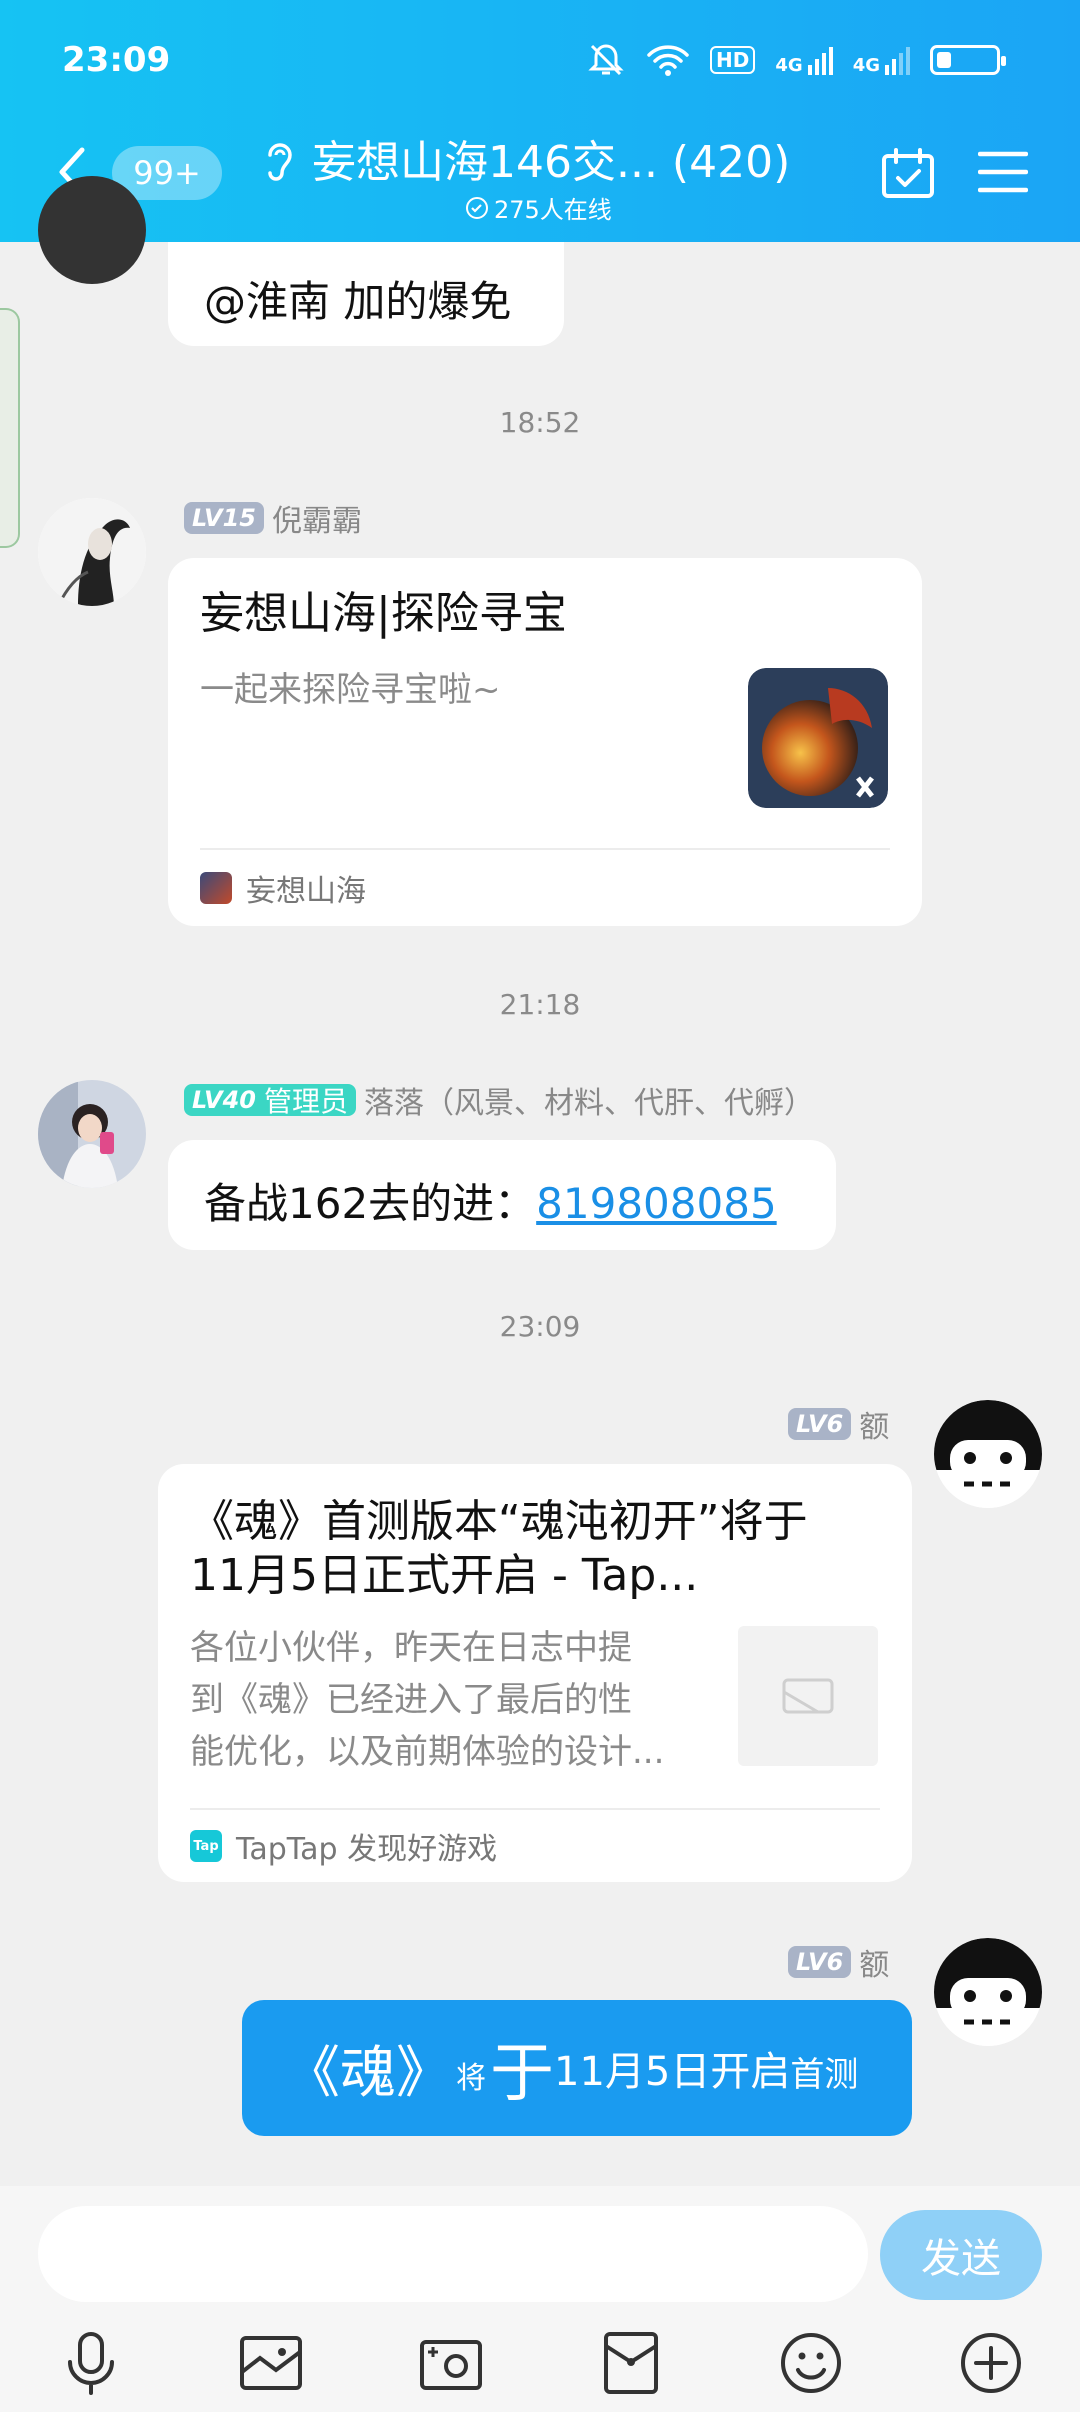 The height and width of the screenshot is (2412, 1080). What do you see at coordinates (961, 2255) in the screenshot?
I see `send-button: 发送` at bounding box center [961, 2255].